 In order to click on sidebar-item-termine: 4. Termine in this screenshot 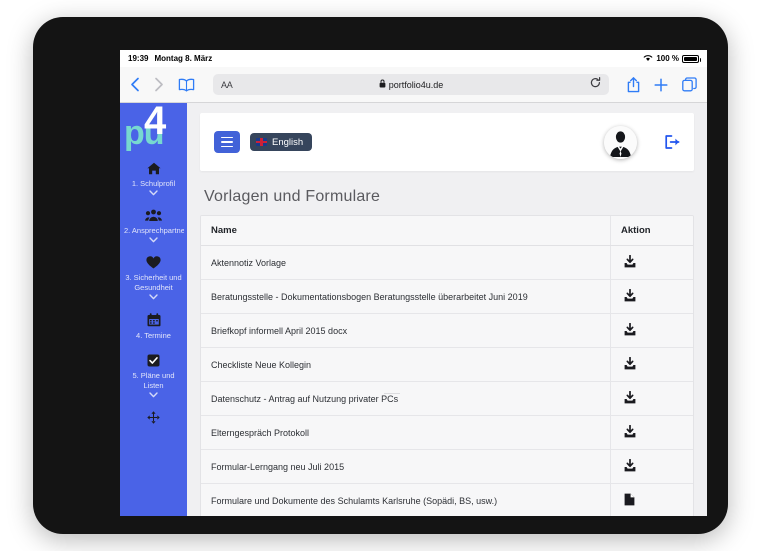, I will do `click(153, 326)`.